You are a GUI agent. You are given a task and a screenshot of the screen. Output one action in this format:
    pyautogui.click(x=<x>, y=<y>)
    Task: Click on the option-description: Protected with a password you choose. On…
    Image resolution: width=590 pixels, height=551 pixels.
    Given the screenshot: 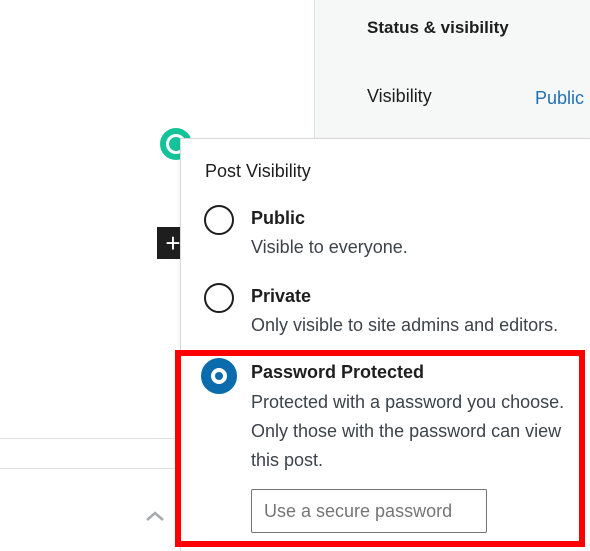 What is the action you would take?
    pyautogui.click(x=408, y=431)
    